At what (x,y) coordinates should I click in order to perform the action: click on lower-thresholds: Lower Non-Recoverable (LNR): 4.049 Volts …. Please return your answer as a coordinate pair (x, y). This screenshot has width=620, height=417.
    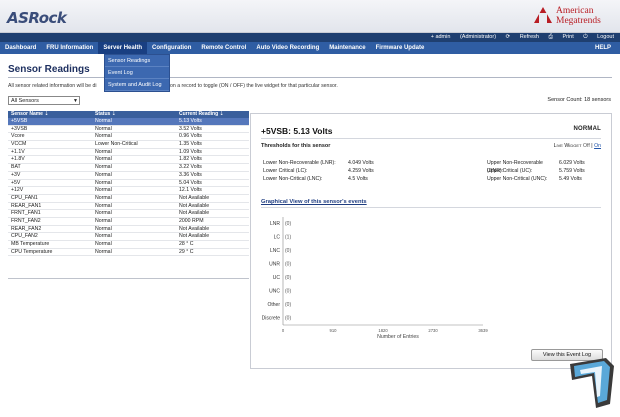
    Looking at the image, I should click on (318, 171).